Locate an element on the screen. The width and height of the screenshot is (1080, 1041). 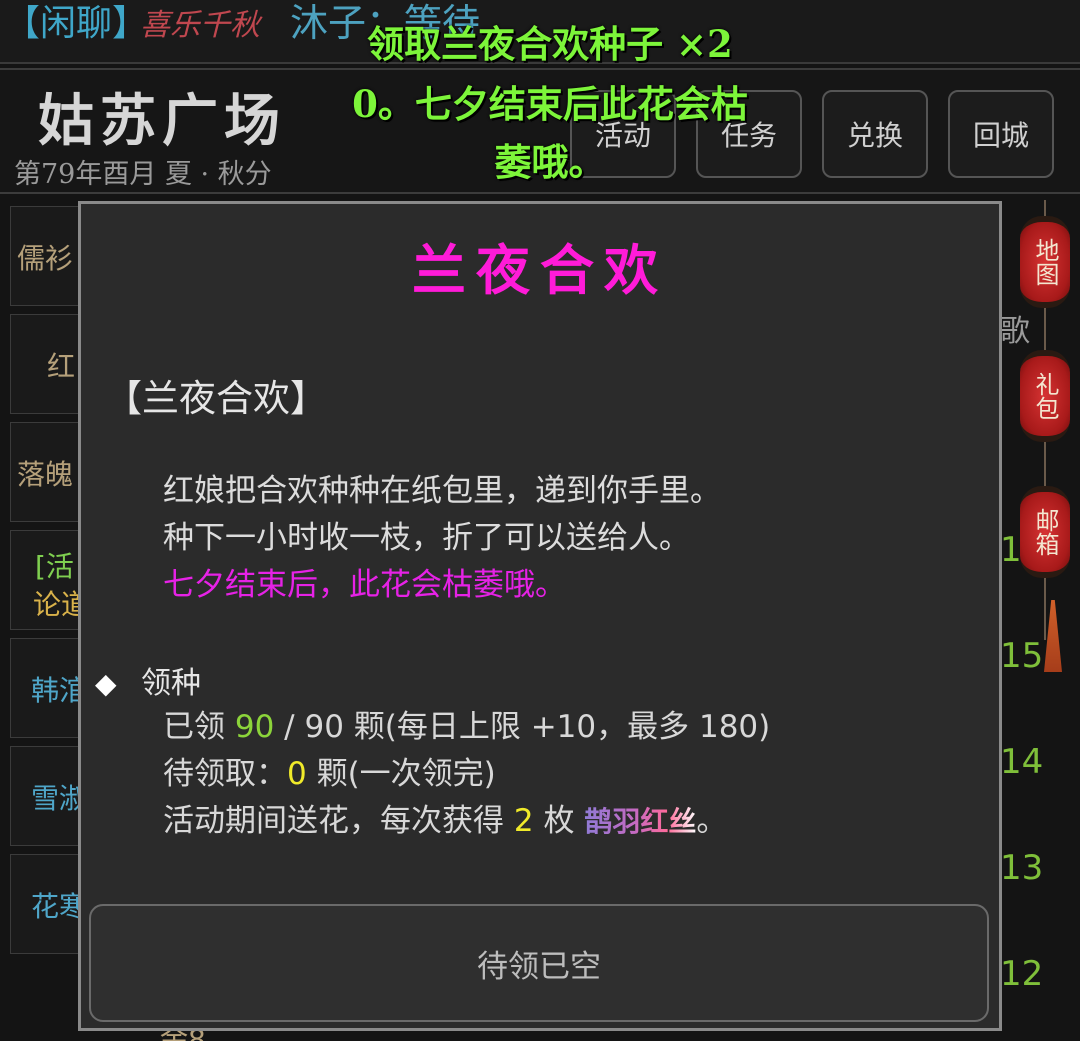
gift-row: 活动期间送花，每次获得 2 枚 鹊羽红丝。 is located at coordinates (445, 821).